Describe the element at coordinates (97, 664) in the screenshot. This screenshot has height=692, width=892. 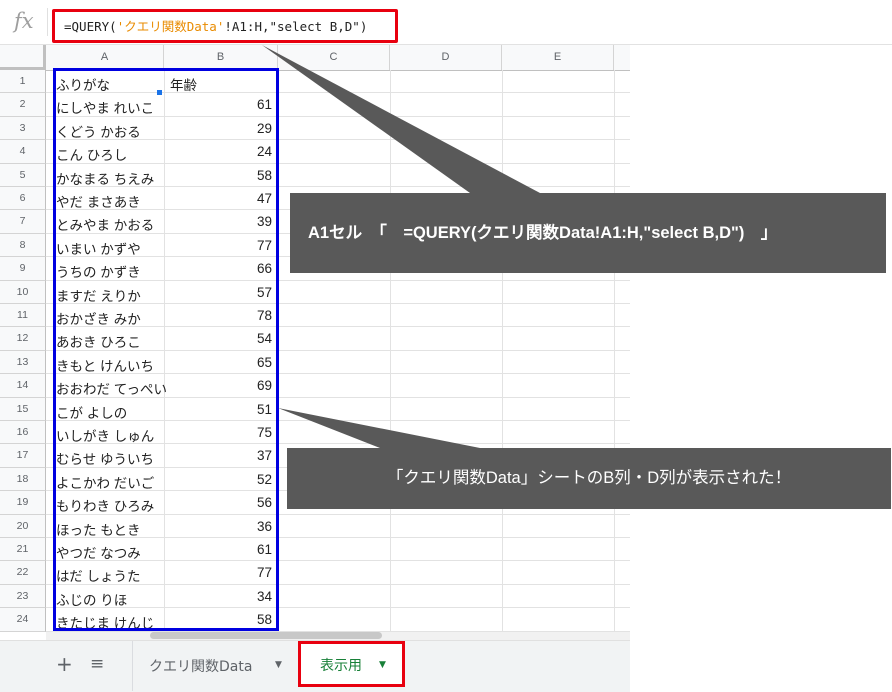
I see `all-sheets-menu-icon: ≡` at that location.